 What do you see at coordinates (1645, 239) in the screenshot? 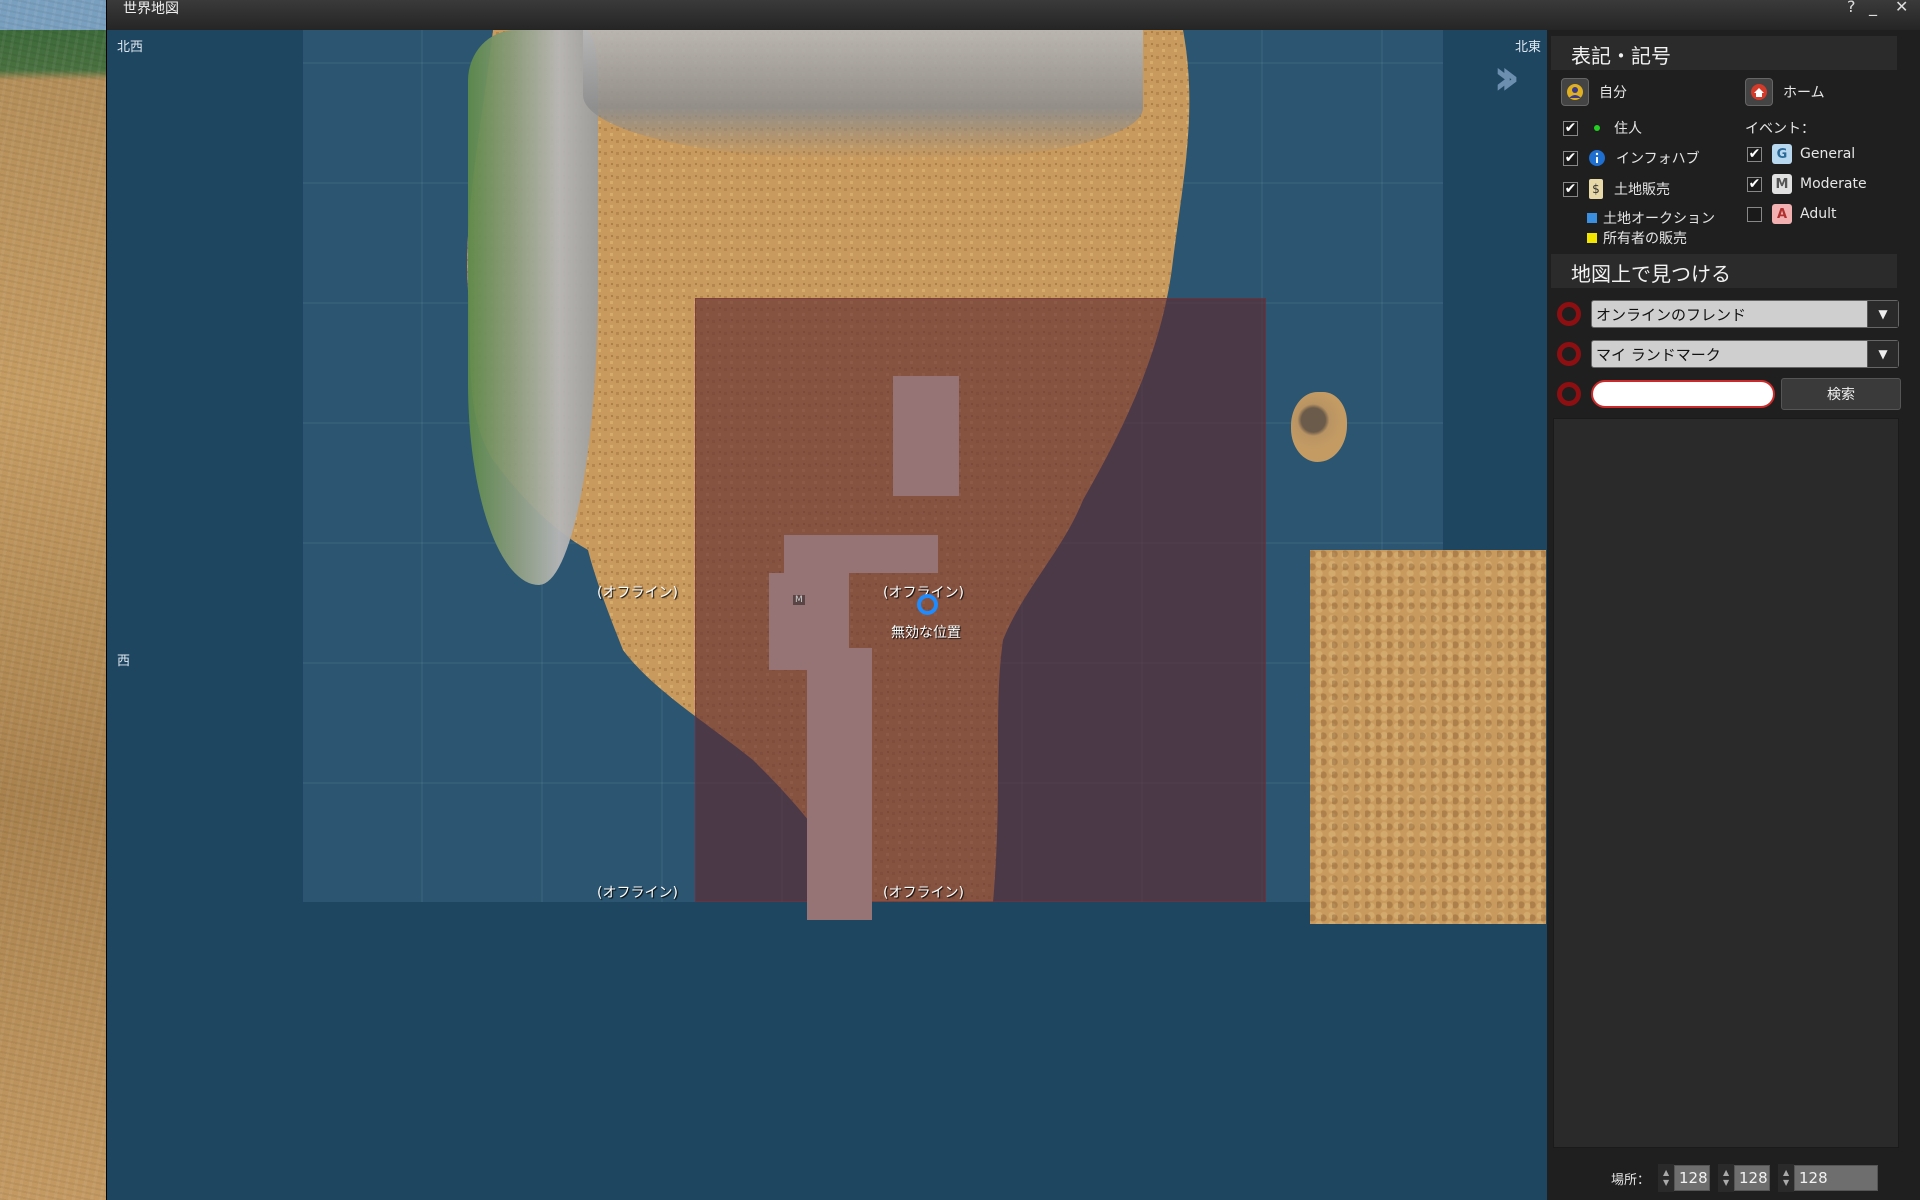
I see `legend-owner-sale-label: 所有者の販売` at bounding box center [1645, 239].